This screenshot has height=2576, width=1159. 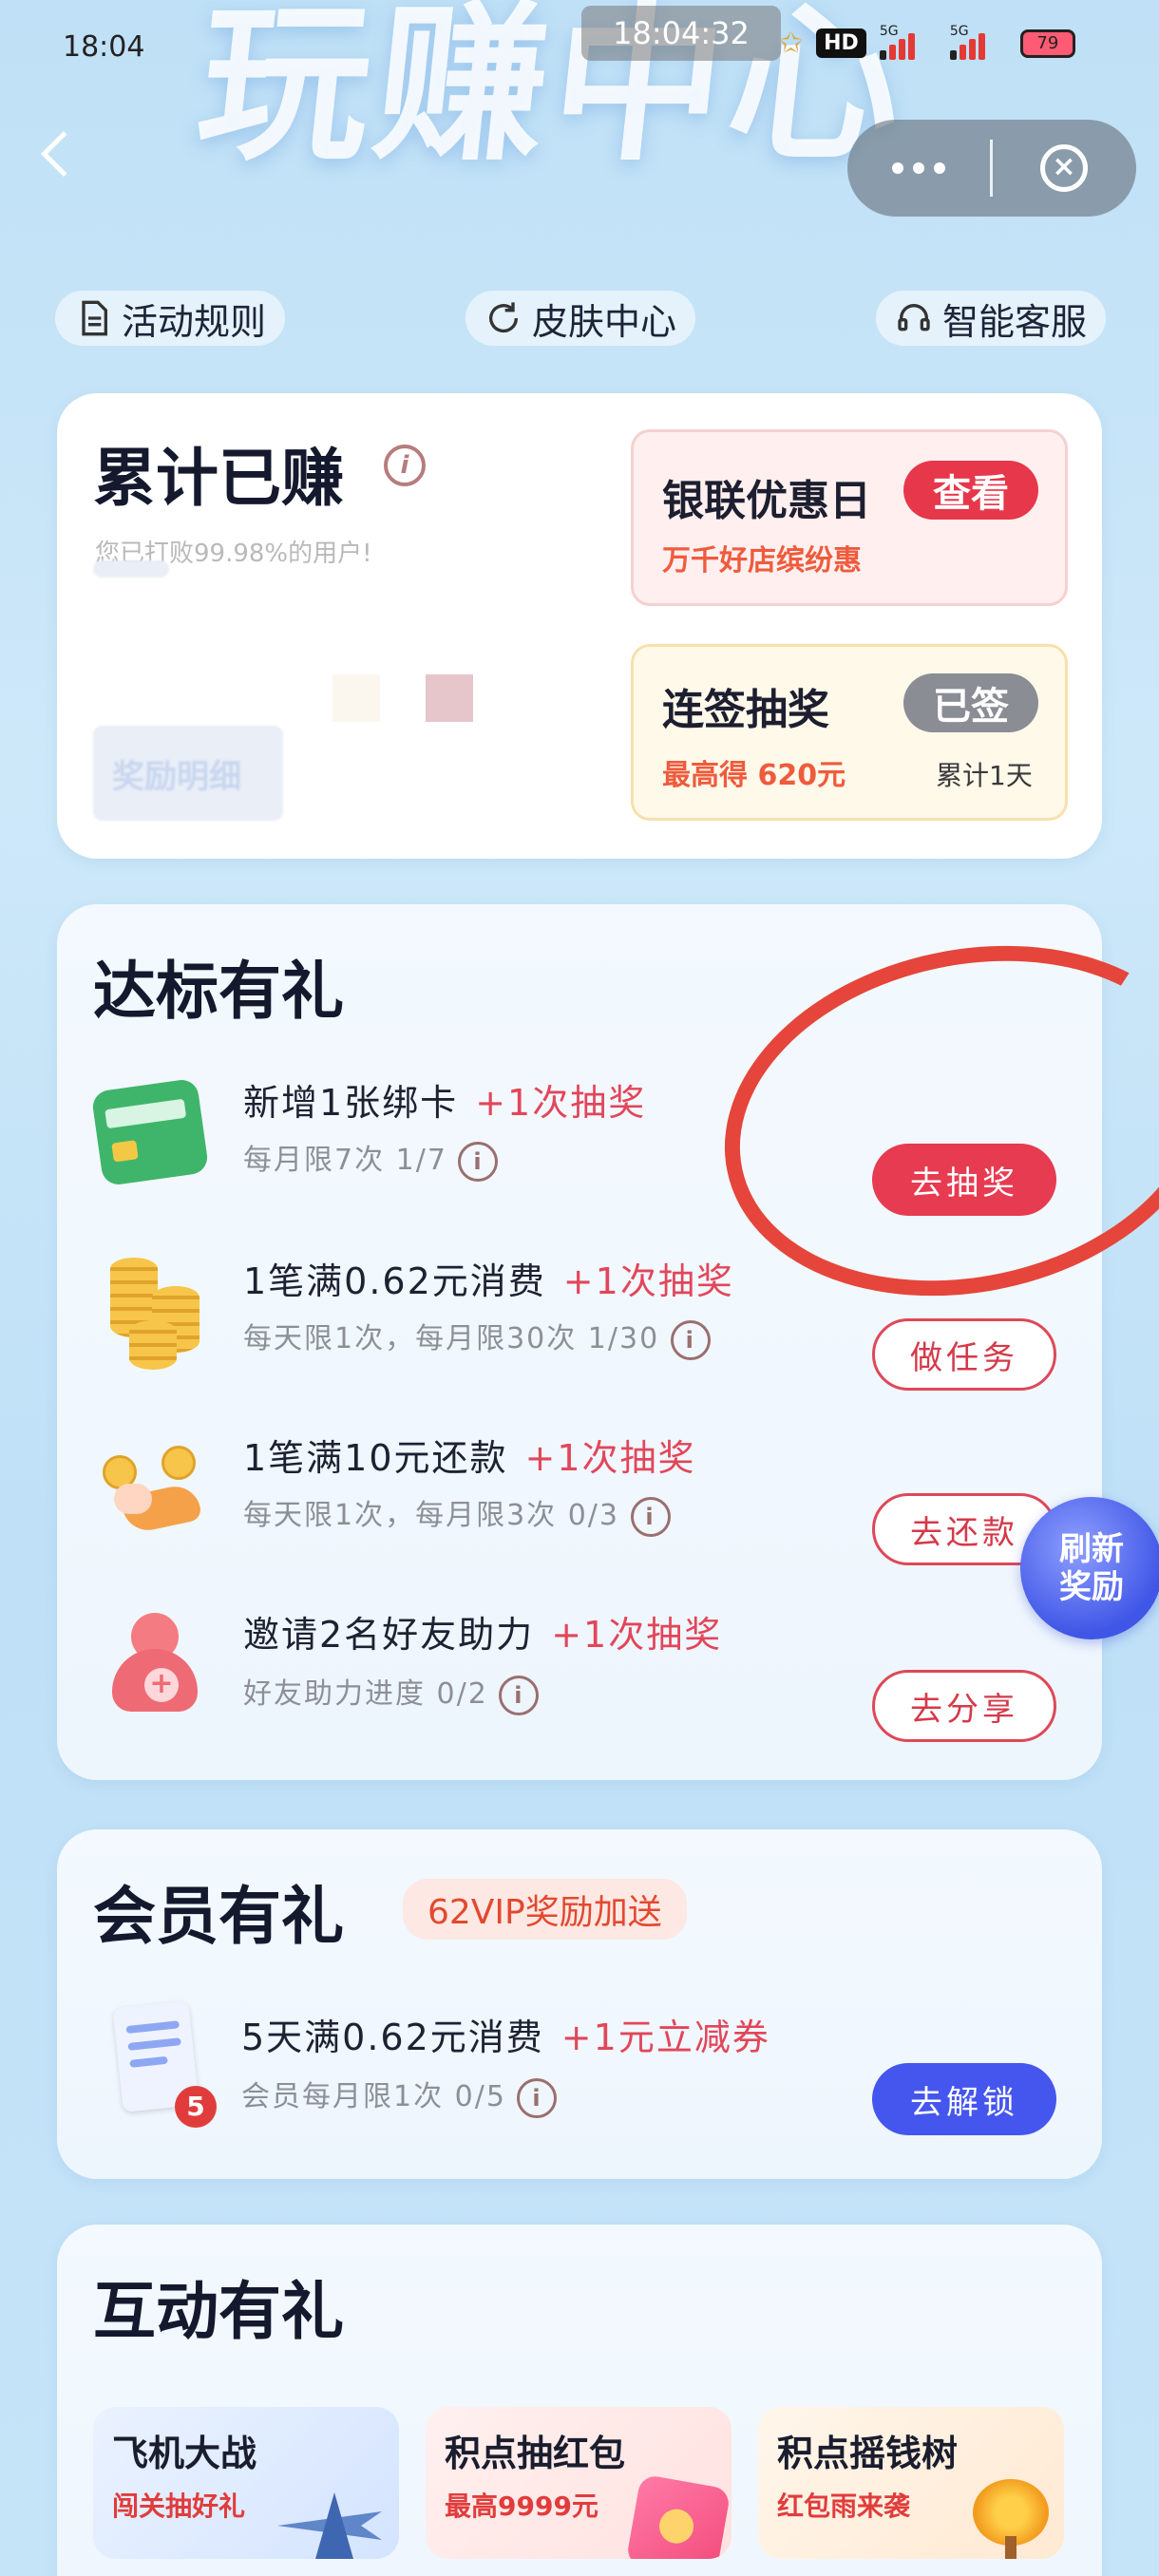 I want to click on close-miniapp-button: ×, so click(x=1064, y=168).